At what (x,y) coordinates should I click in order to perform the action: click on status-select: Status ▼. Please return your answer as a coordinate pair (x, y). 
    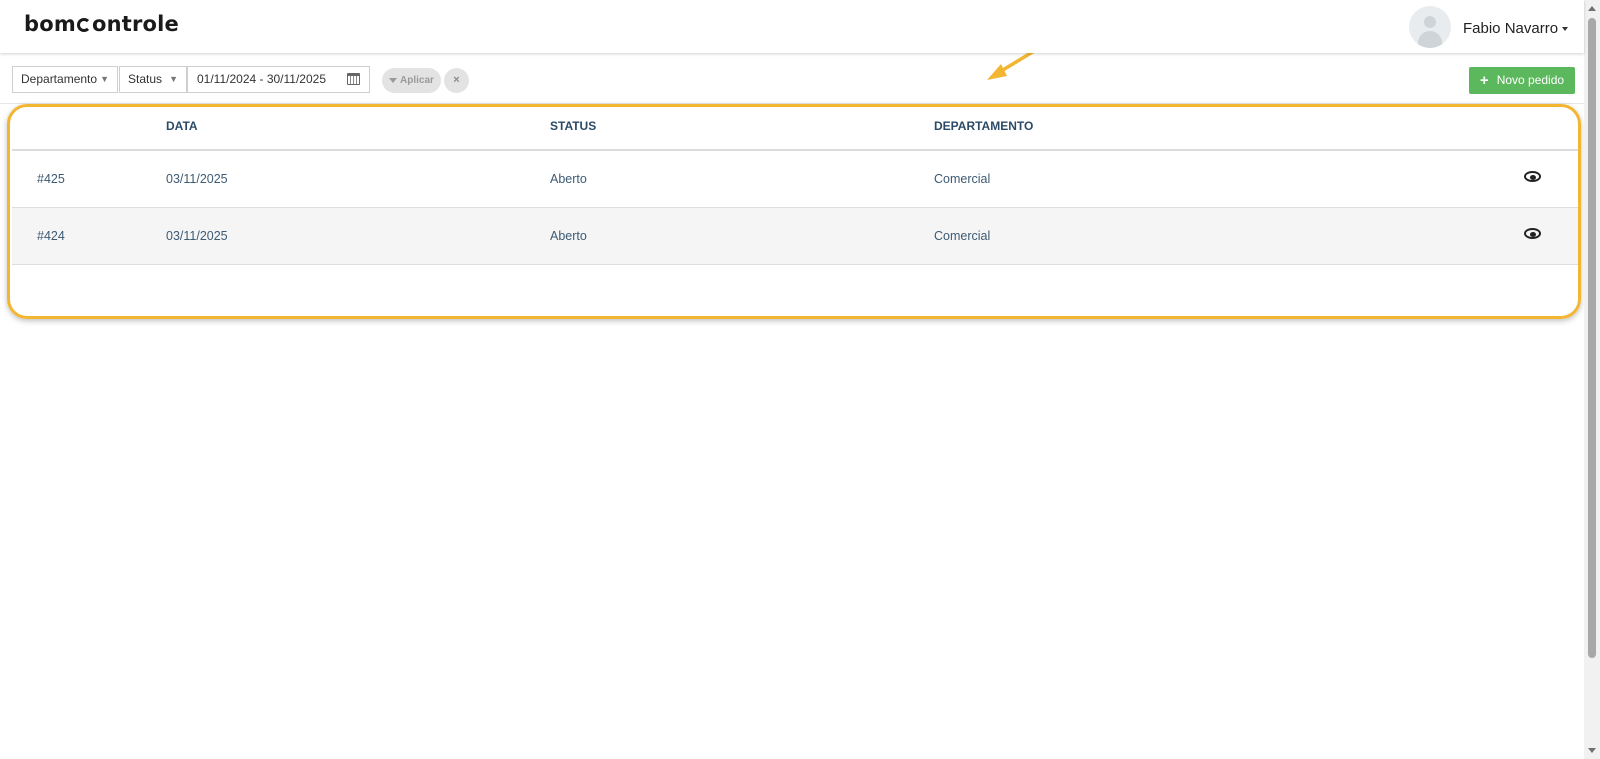
    Looking at the image, I should click on (153, 79).